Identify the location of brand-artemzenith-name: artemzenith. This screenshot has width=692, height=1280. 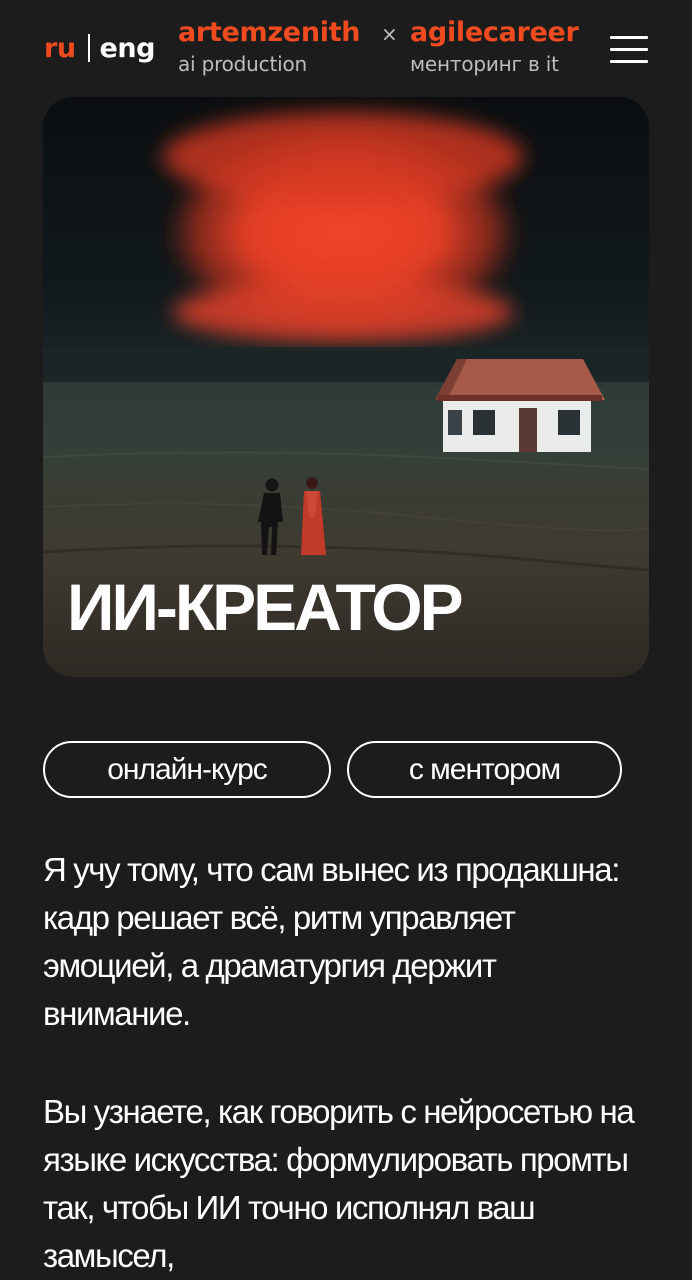
(269, 32).